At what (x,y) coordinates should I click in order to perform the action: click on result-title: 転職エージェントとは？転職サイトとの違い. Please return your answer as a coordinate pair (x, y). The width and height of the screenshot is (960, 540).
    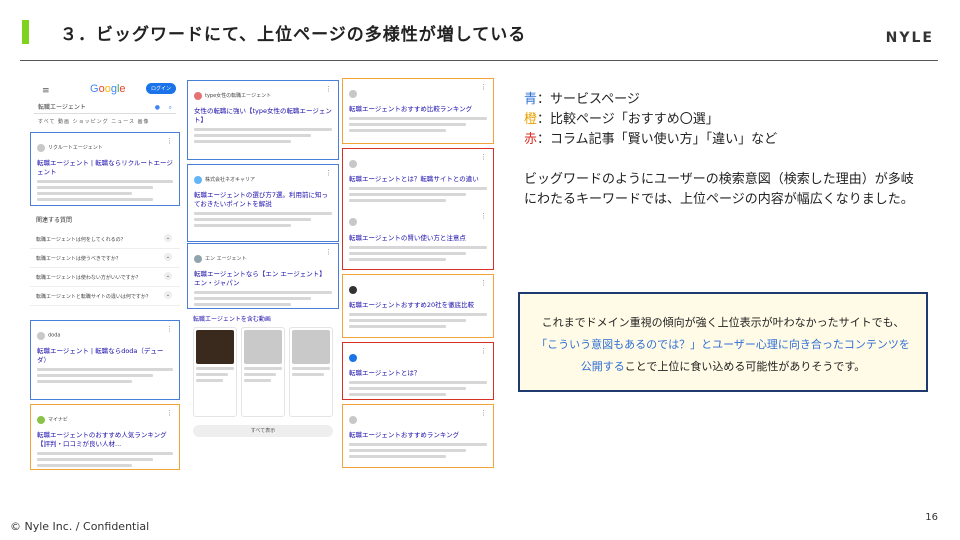
    Looking at the image, I should click on (418, 179).